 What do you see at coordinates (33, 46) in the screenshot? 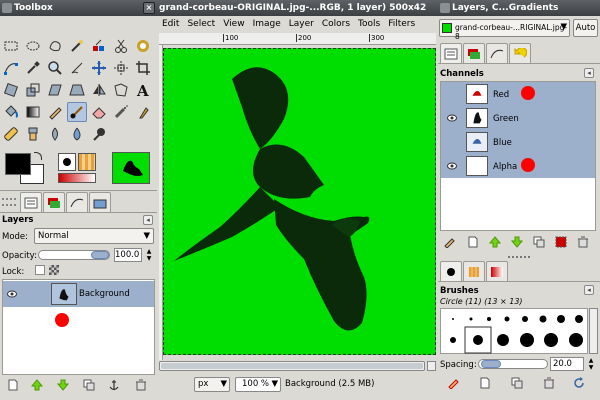
I see `ellipse-select-tool-icon` at bounding box center [33, 46].